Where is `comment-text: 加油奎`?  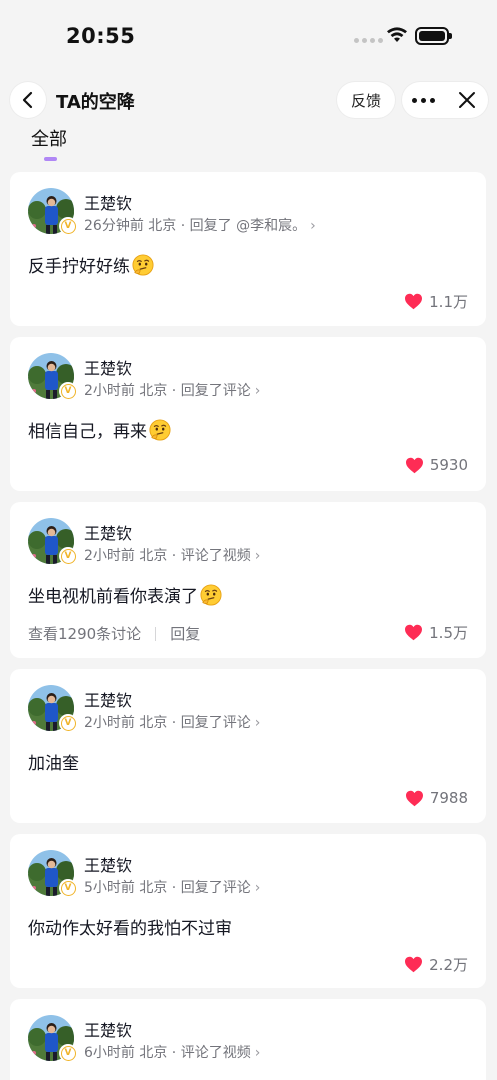
comment-text: 加油奎 is located at coordinates (53, 764).